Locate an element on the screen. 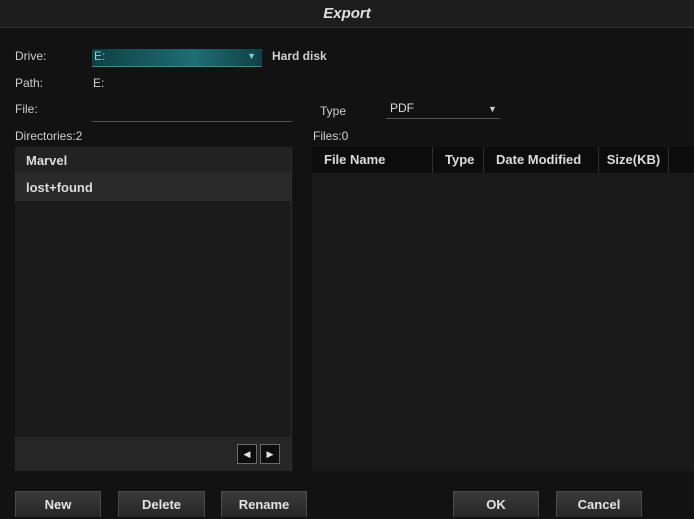  files-table-header: File Name Type Date Modified Size(KB) is located at coordinates (503, 160).